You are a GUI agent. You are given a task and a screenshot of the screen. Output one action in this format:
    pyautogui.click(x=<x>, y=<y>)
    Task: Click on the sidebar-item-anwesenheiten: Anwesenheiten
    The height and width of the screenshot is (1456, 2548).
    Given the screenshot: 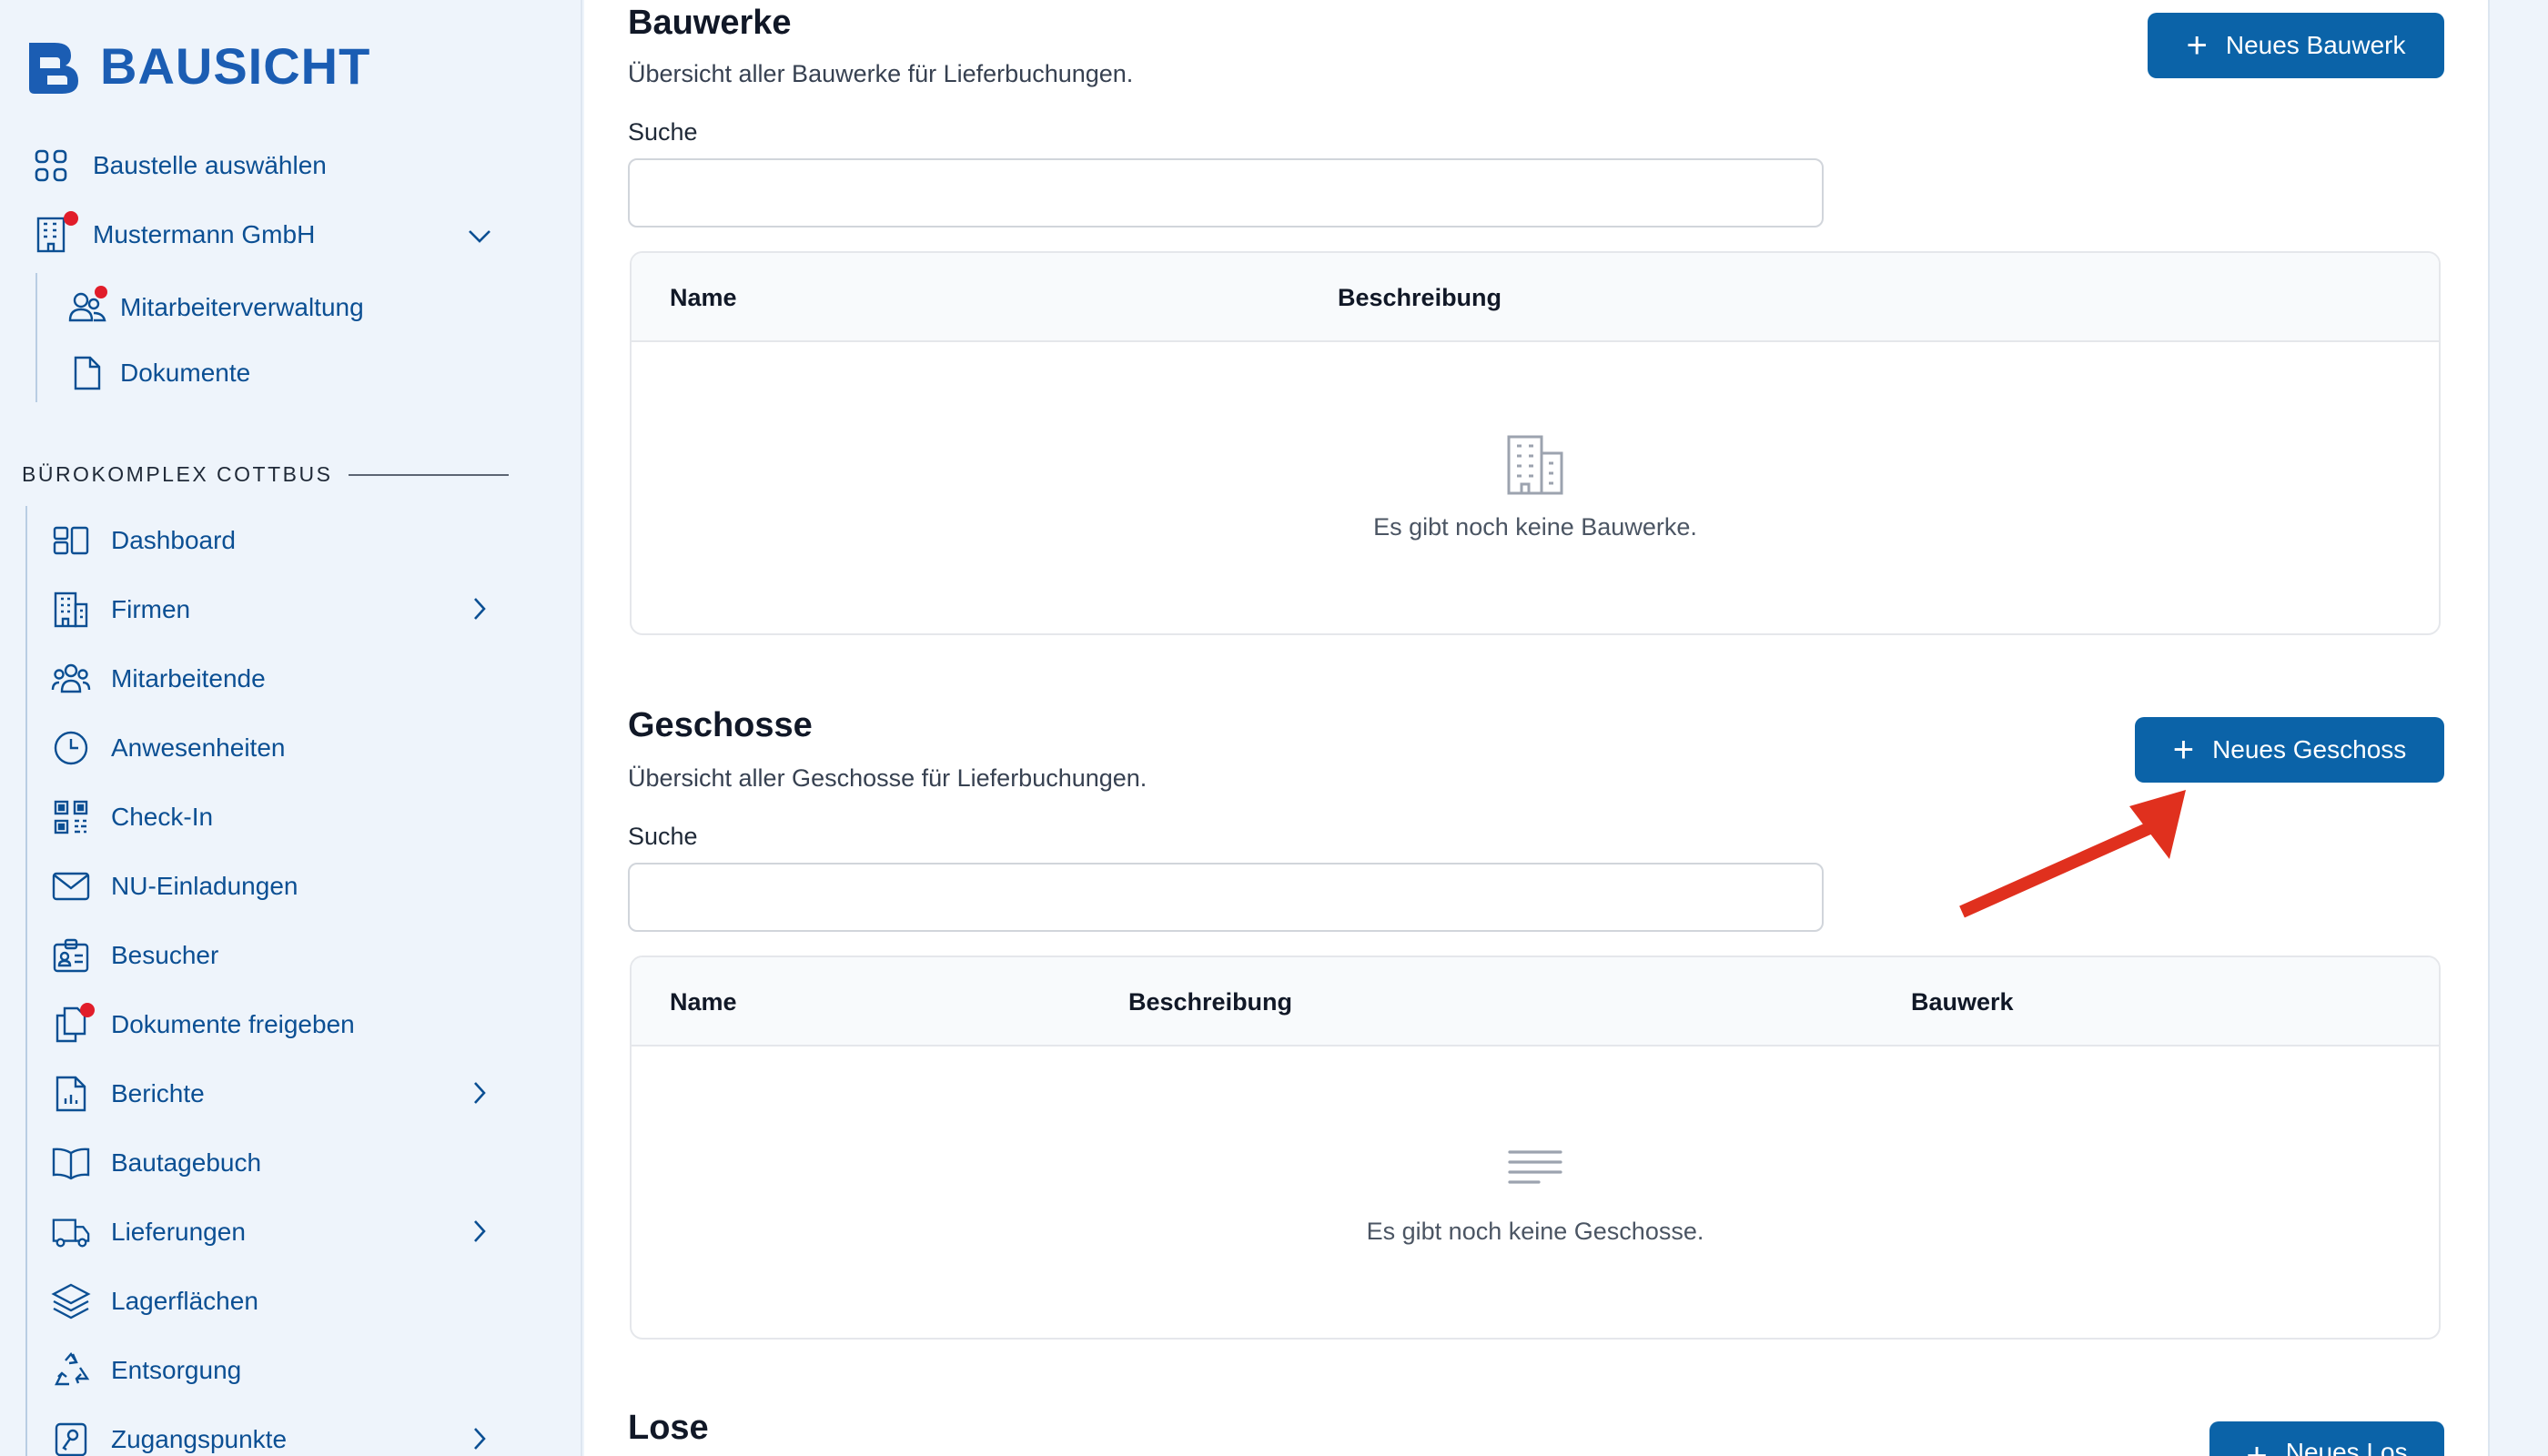 What is the action you would take?
    pyautogui.click(x=168, y=748)
    